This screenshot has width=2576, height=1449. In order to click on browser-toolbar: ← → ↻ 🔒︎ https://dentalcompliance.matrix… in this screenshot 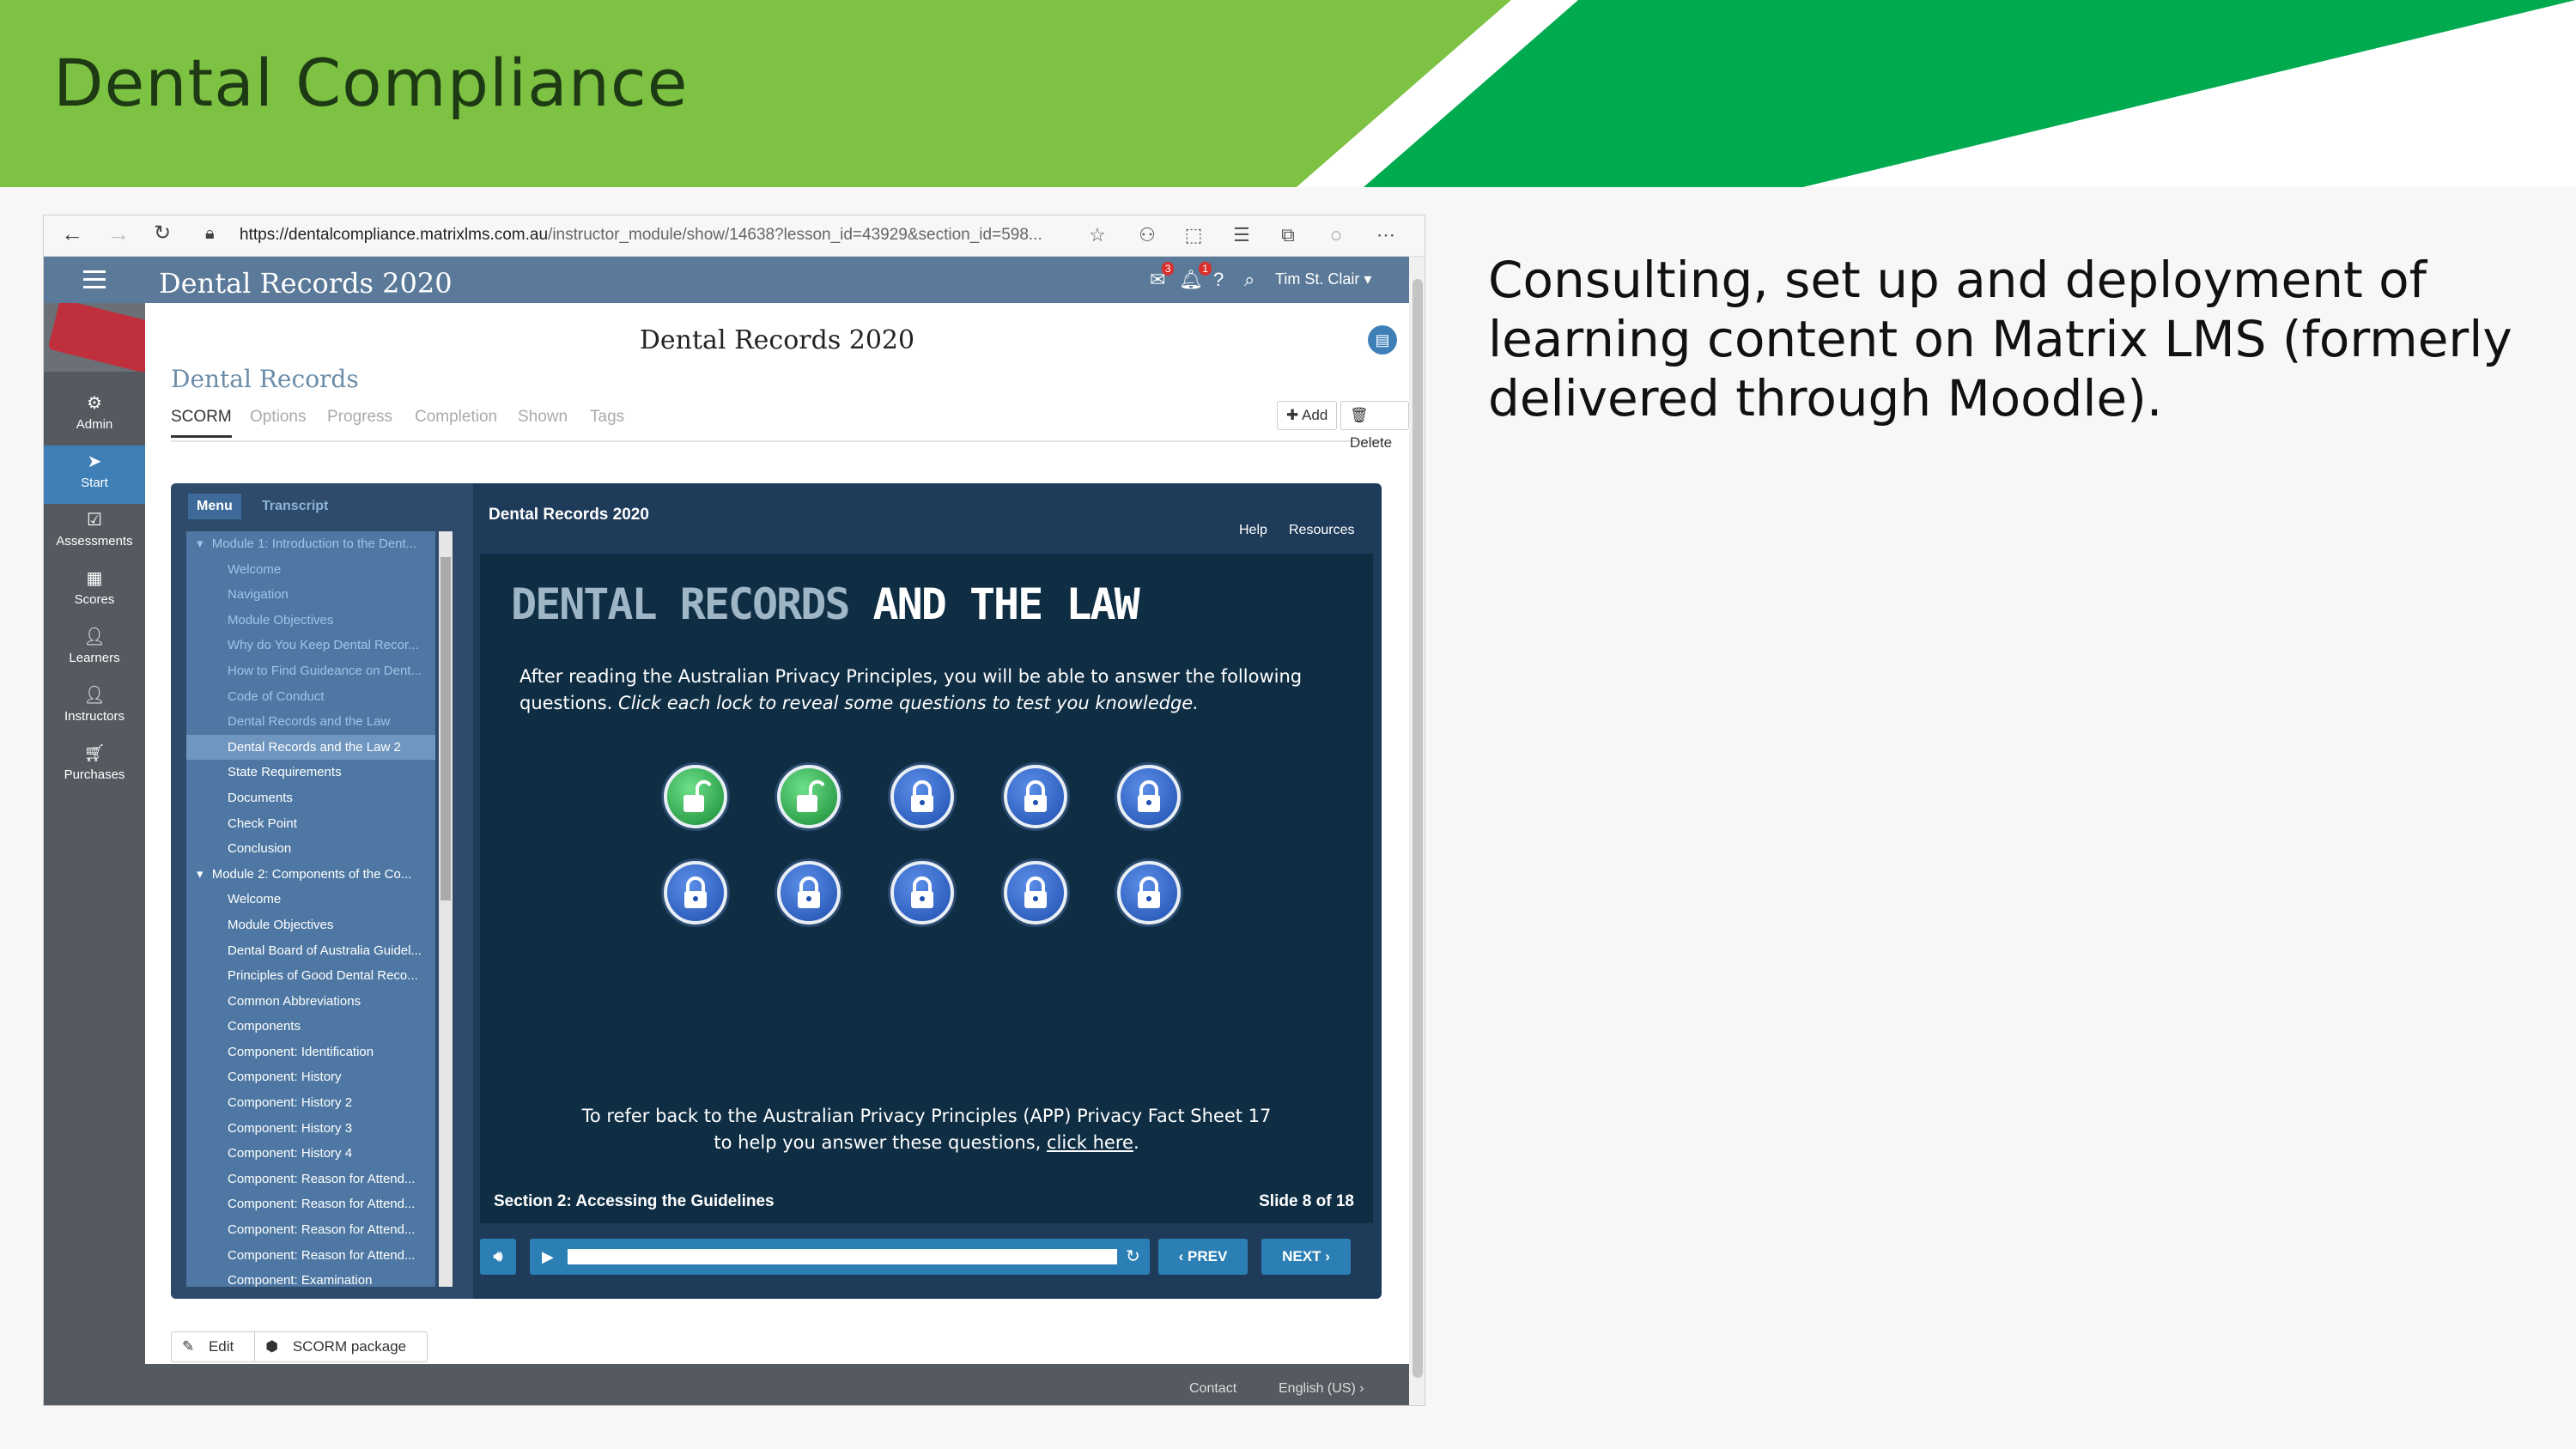, I will do `click(735, 236)`.